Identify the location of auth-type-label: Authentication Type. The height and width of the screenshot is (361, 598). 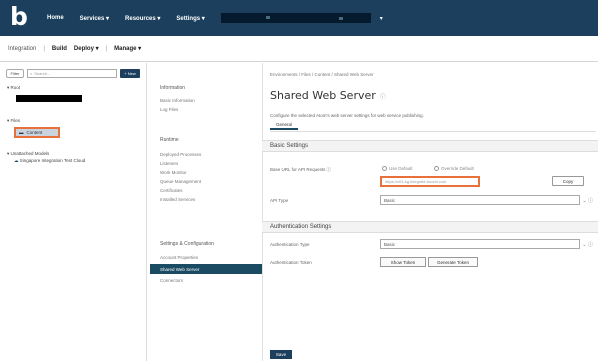
(290, 244).